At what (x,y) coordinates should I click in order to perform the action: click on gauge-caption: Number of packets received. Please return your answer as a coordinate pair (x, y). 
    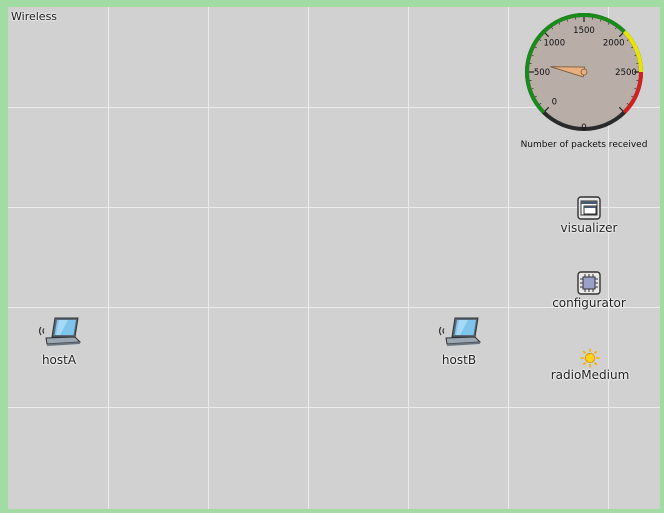
    Looking at the image, I should click on (584, 145).